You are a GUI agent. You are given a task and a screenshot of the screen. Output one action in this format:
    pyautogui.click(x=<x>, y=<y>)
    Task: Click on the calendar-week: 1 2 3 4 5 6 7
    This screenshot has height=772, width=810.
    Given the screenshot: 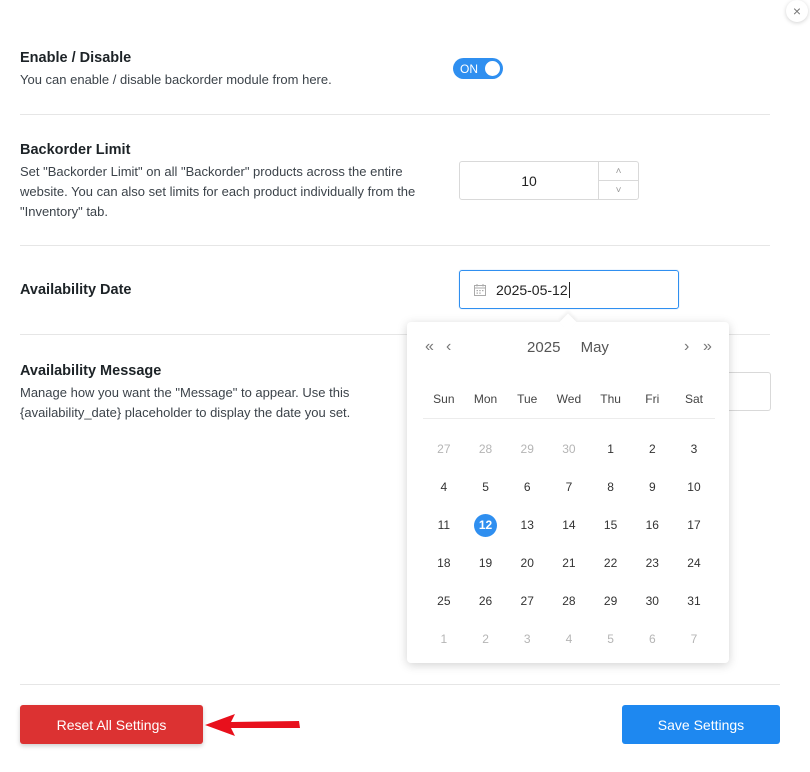 What is the action you would take?
    pyautogui.click(x=569, y=639)
    